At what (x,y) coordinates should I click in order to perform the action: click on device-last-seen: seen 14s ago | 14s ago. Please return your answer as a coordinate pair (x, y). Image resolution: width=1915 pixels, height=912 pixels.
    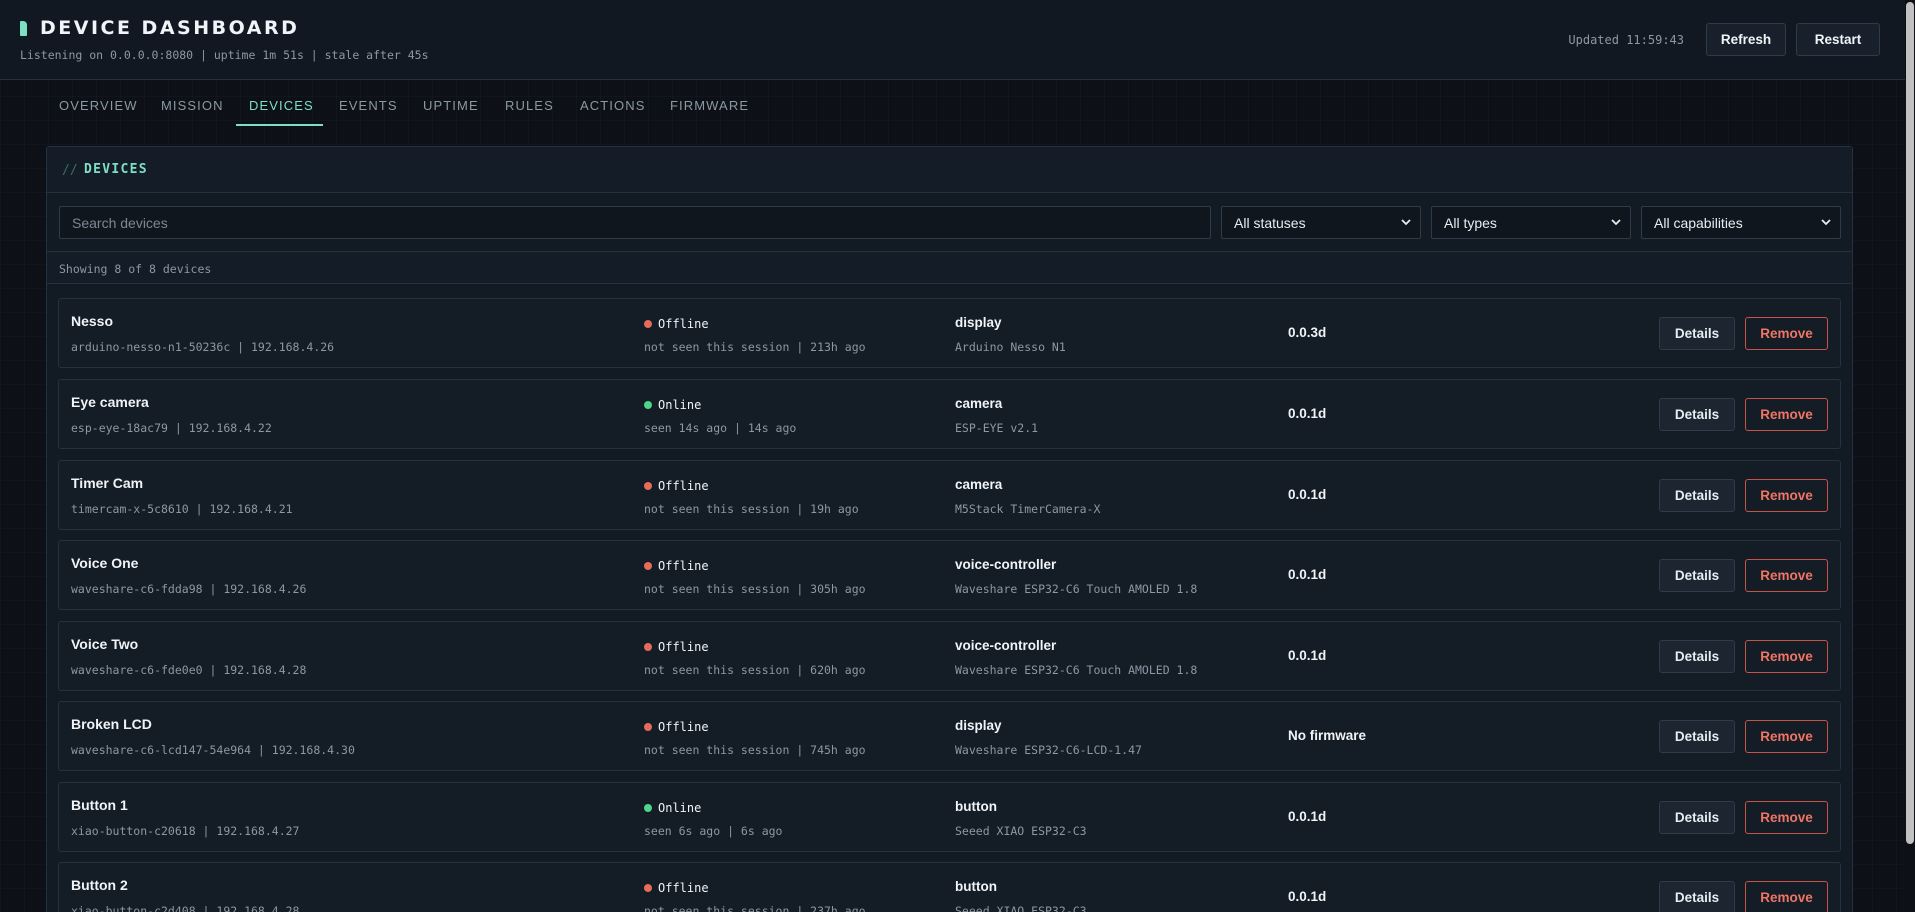
    Looking at the image, I should click on (720, 428).